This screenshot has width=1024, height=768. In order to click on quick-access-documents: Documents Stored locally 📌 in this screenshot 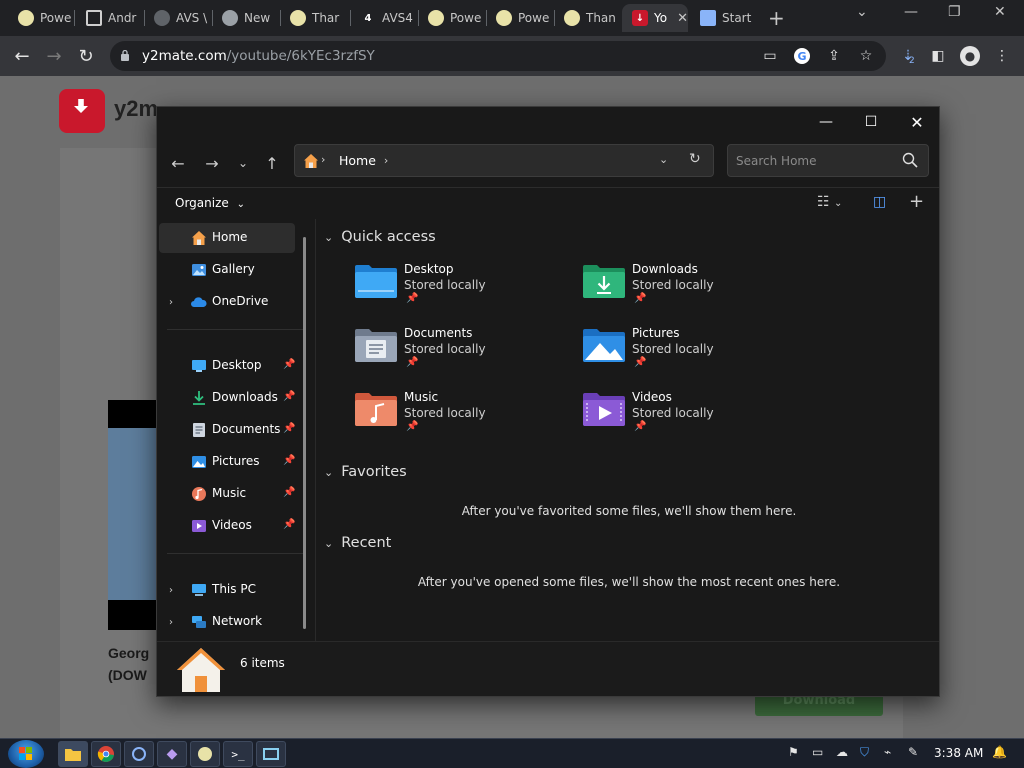, I will do `click(454, 350)`.